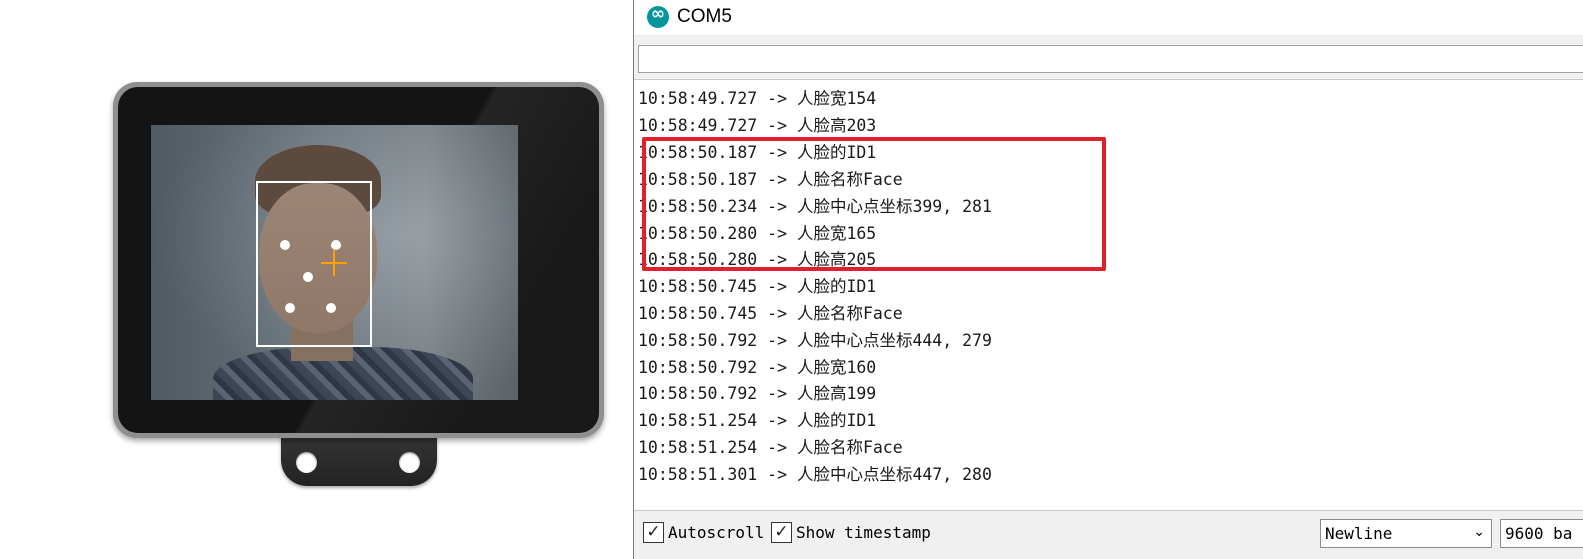  What do you see at coordinates (757, 152) in the screenshot?
I see `output-line: 10:58:50.187 -> 人脸的ID1` at bounding box center [757, 152].